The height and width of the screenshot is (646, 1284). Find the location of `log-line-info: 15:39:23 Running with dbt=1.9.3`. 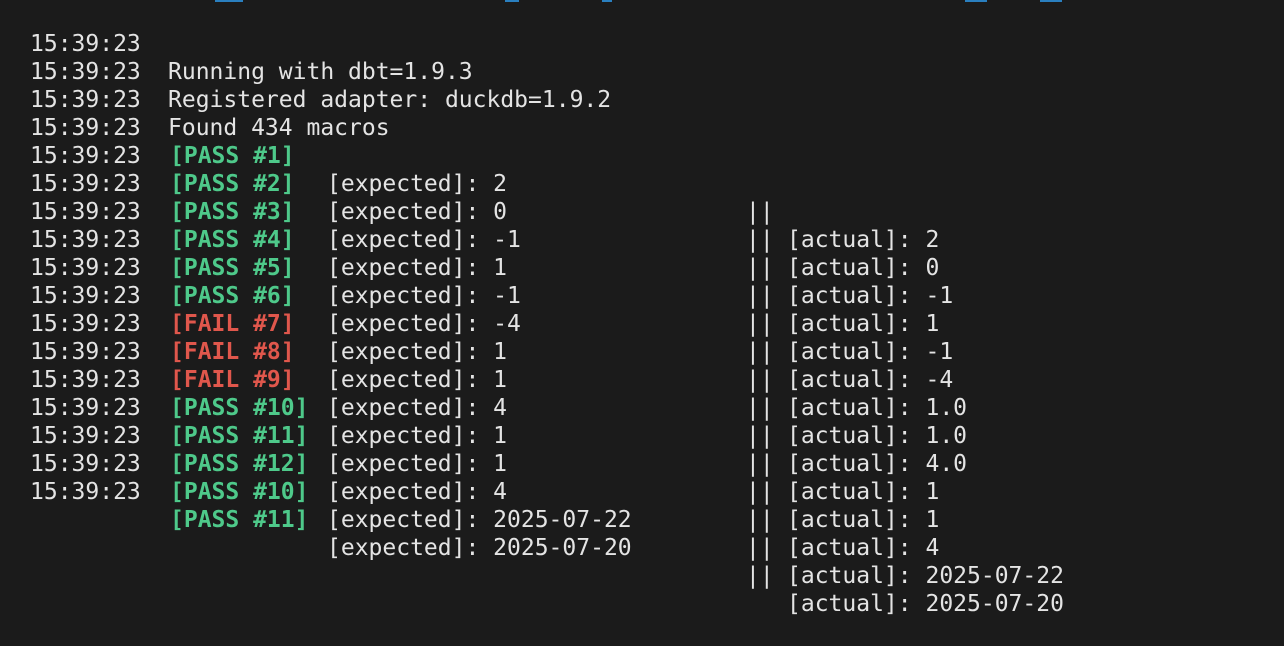

log-line-info: 15:39:23 Running with dbt=1.9.3 is located at coordinates (655, 43).